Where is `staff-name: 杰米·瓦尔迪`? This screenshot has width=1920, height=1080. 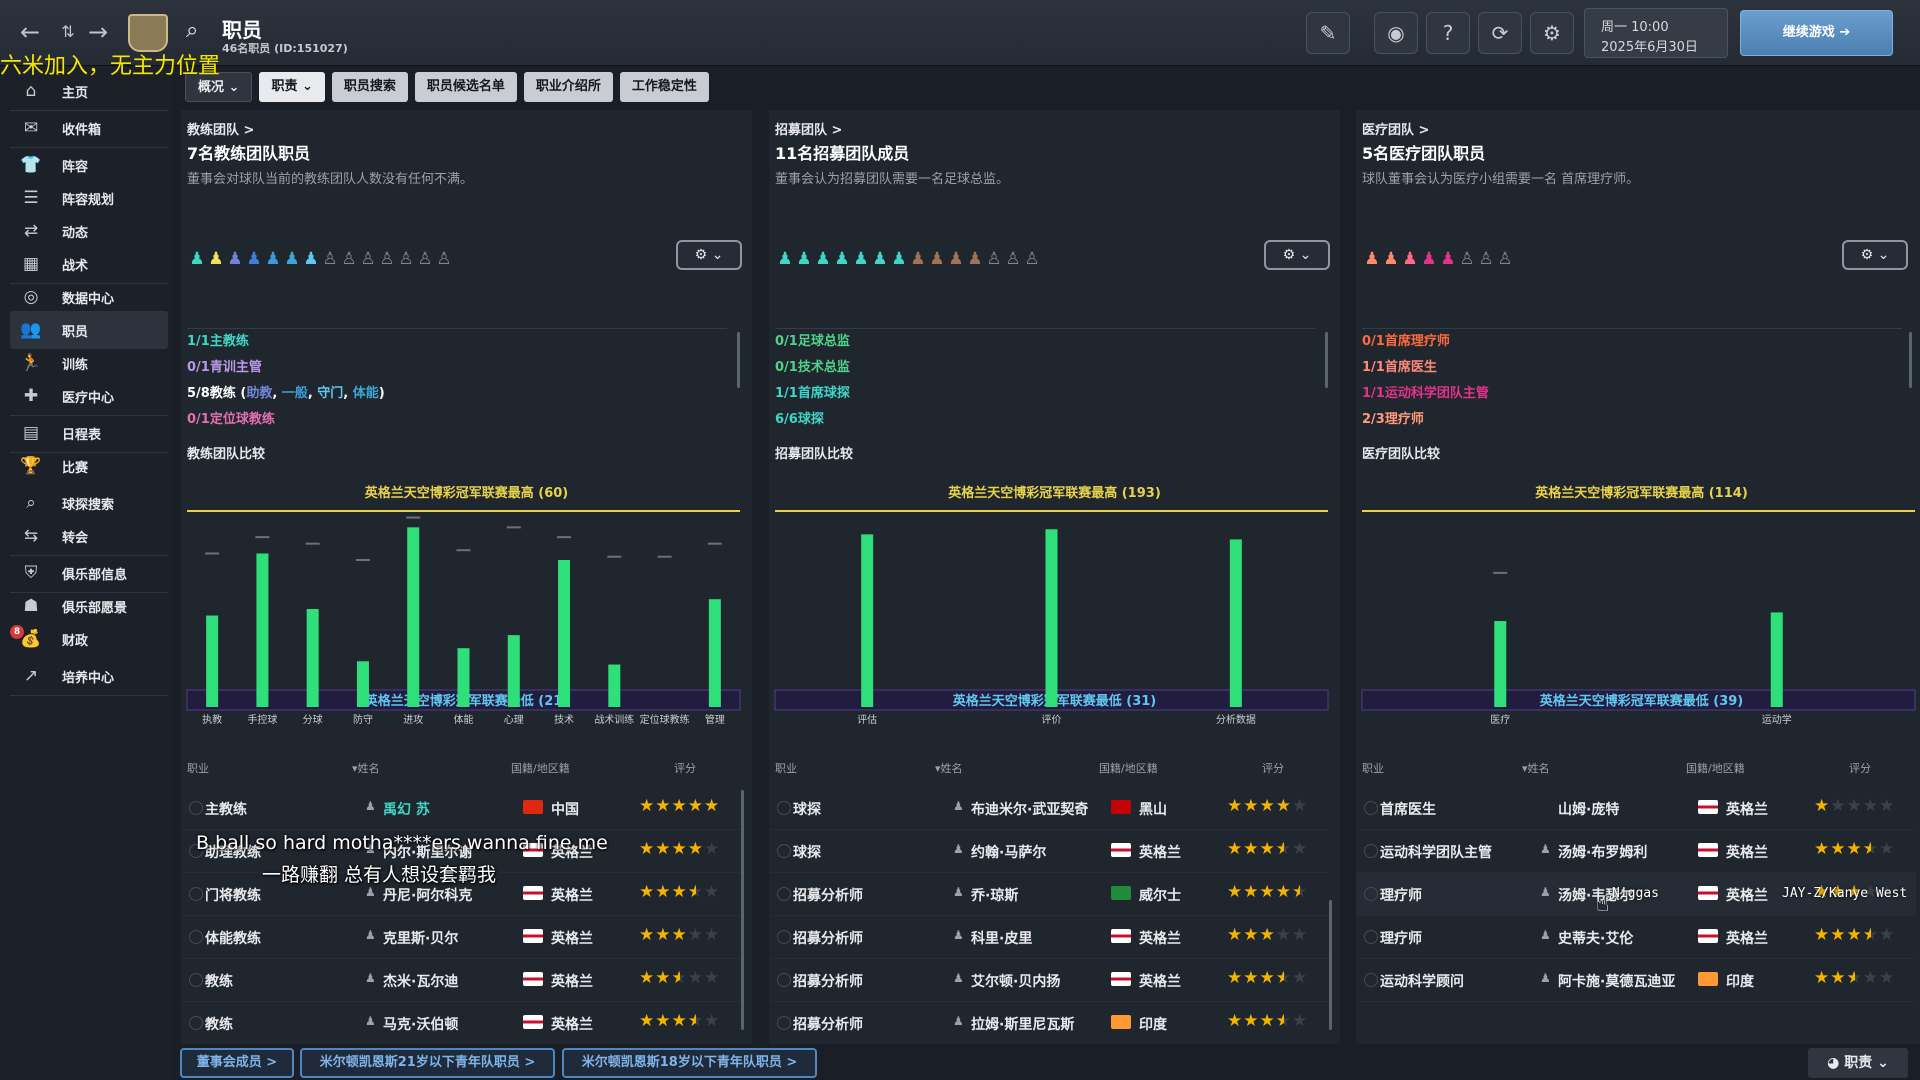
staff-name: 杰米·瓦尔迪 is located at coordinates (420, 981).